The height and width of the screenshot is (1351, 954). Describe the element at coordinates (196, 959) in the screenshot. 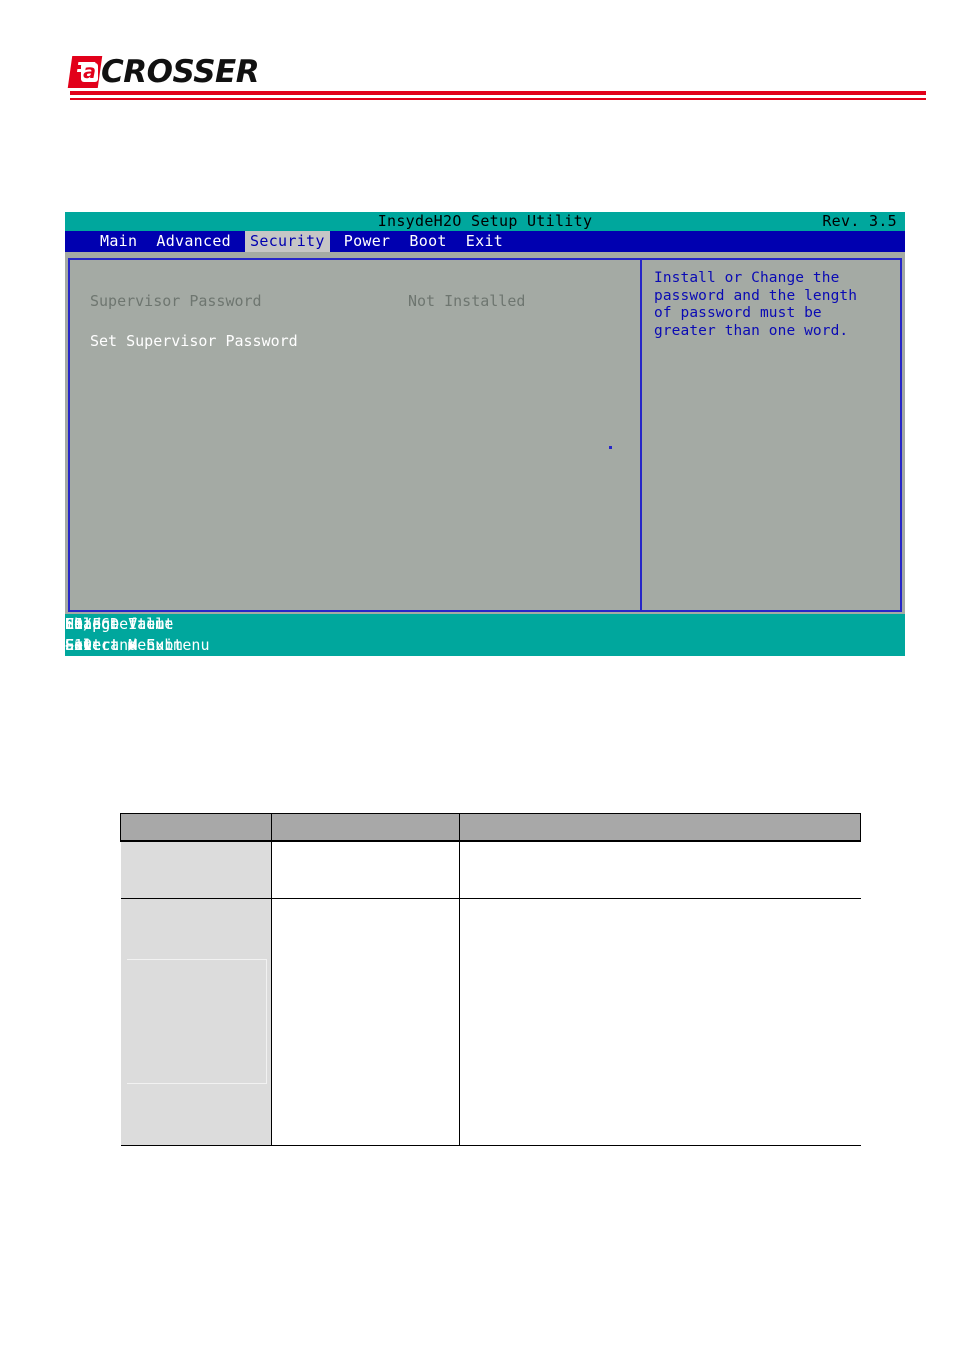

I see `inner-divider-top` at that location.